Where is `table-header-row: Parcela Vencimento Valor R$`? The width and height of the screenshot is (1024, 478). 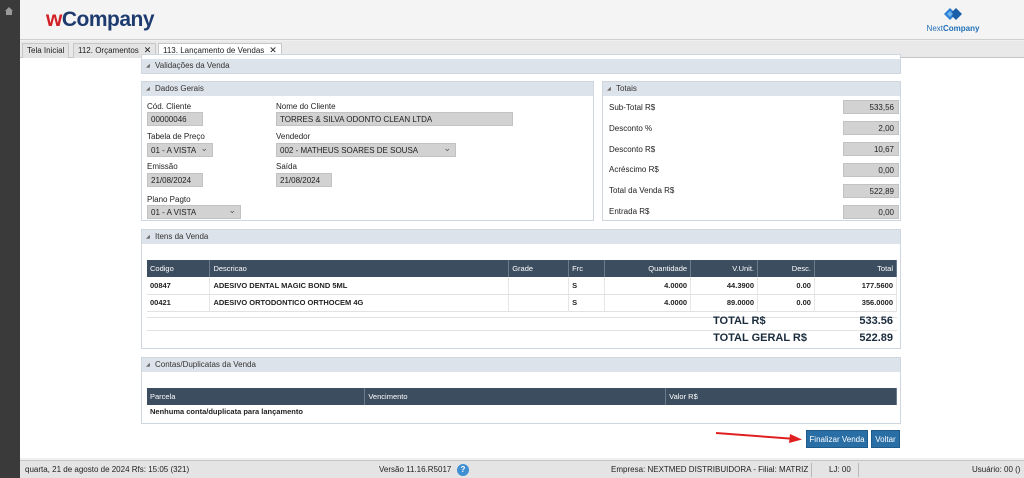
table-header-row: Parcela Vencimento Valor R$ is located at coordinates (522, 396).